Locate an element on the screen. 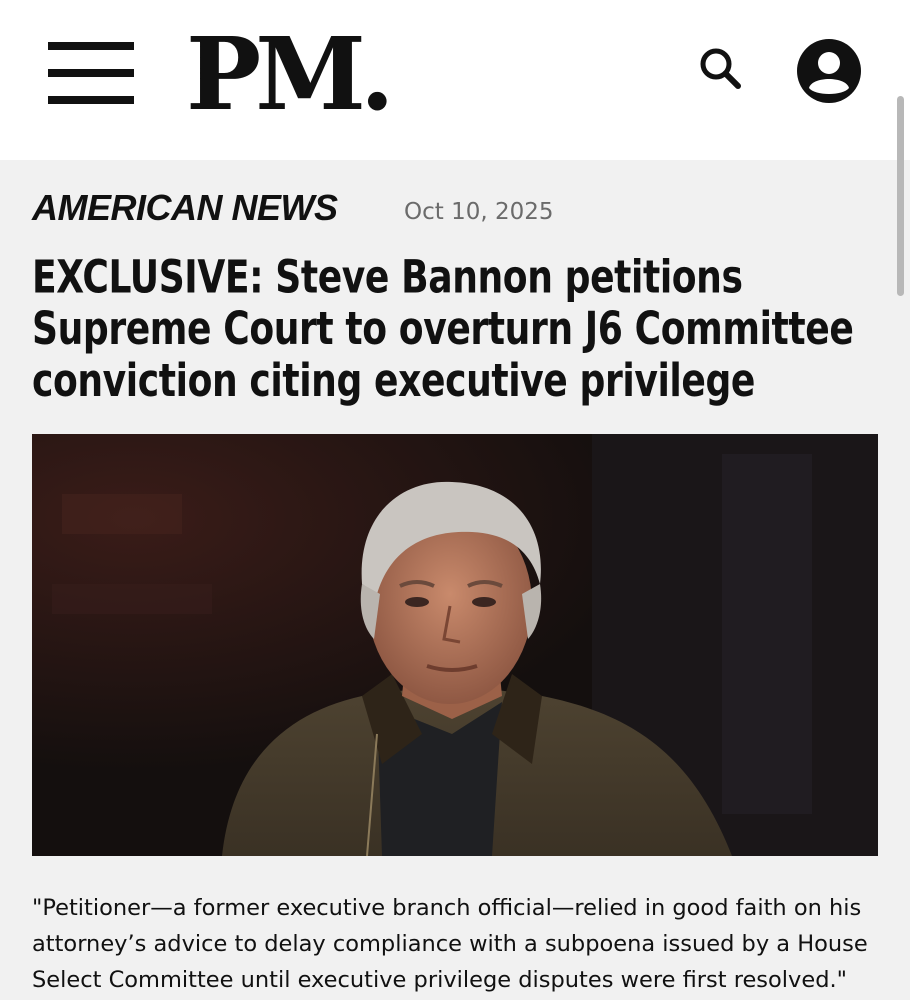  site-logo: PM. is located at coordinates (290, 74).